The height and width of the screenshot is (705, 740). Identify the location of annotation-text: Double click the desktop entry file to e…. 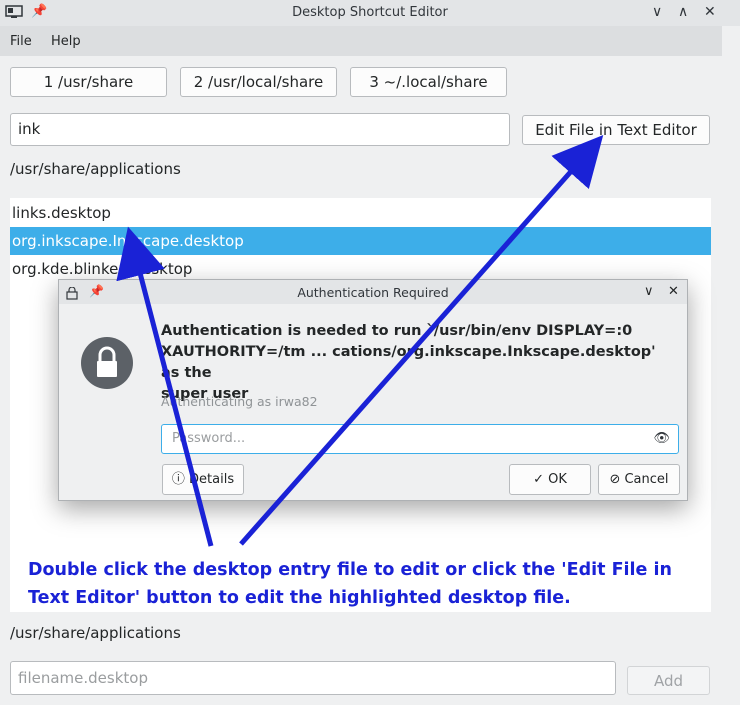
(350, 584).